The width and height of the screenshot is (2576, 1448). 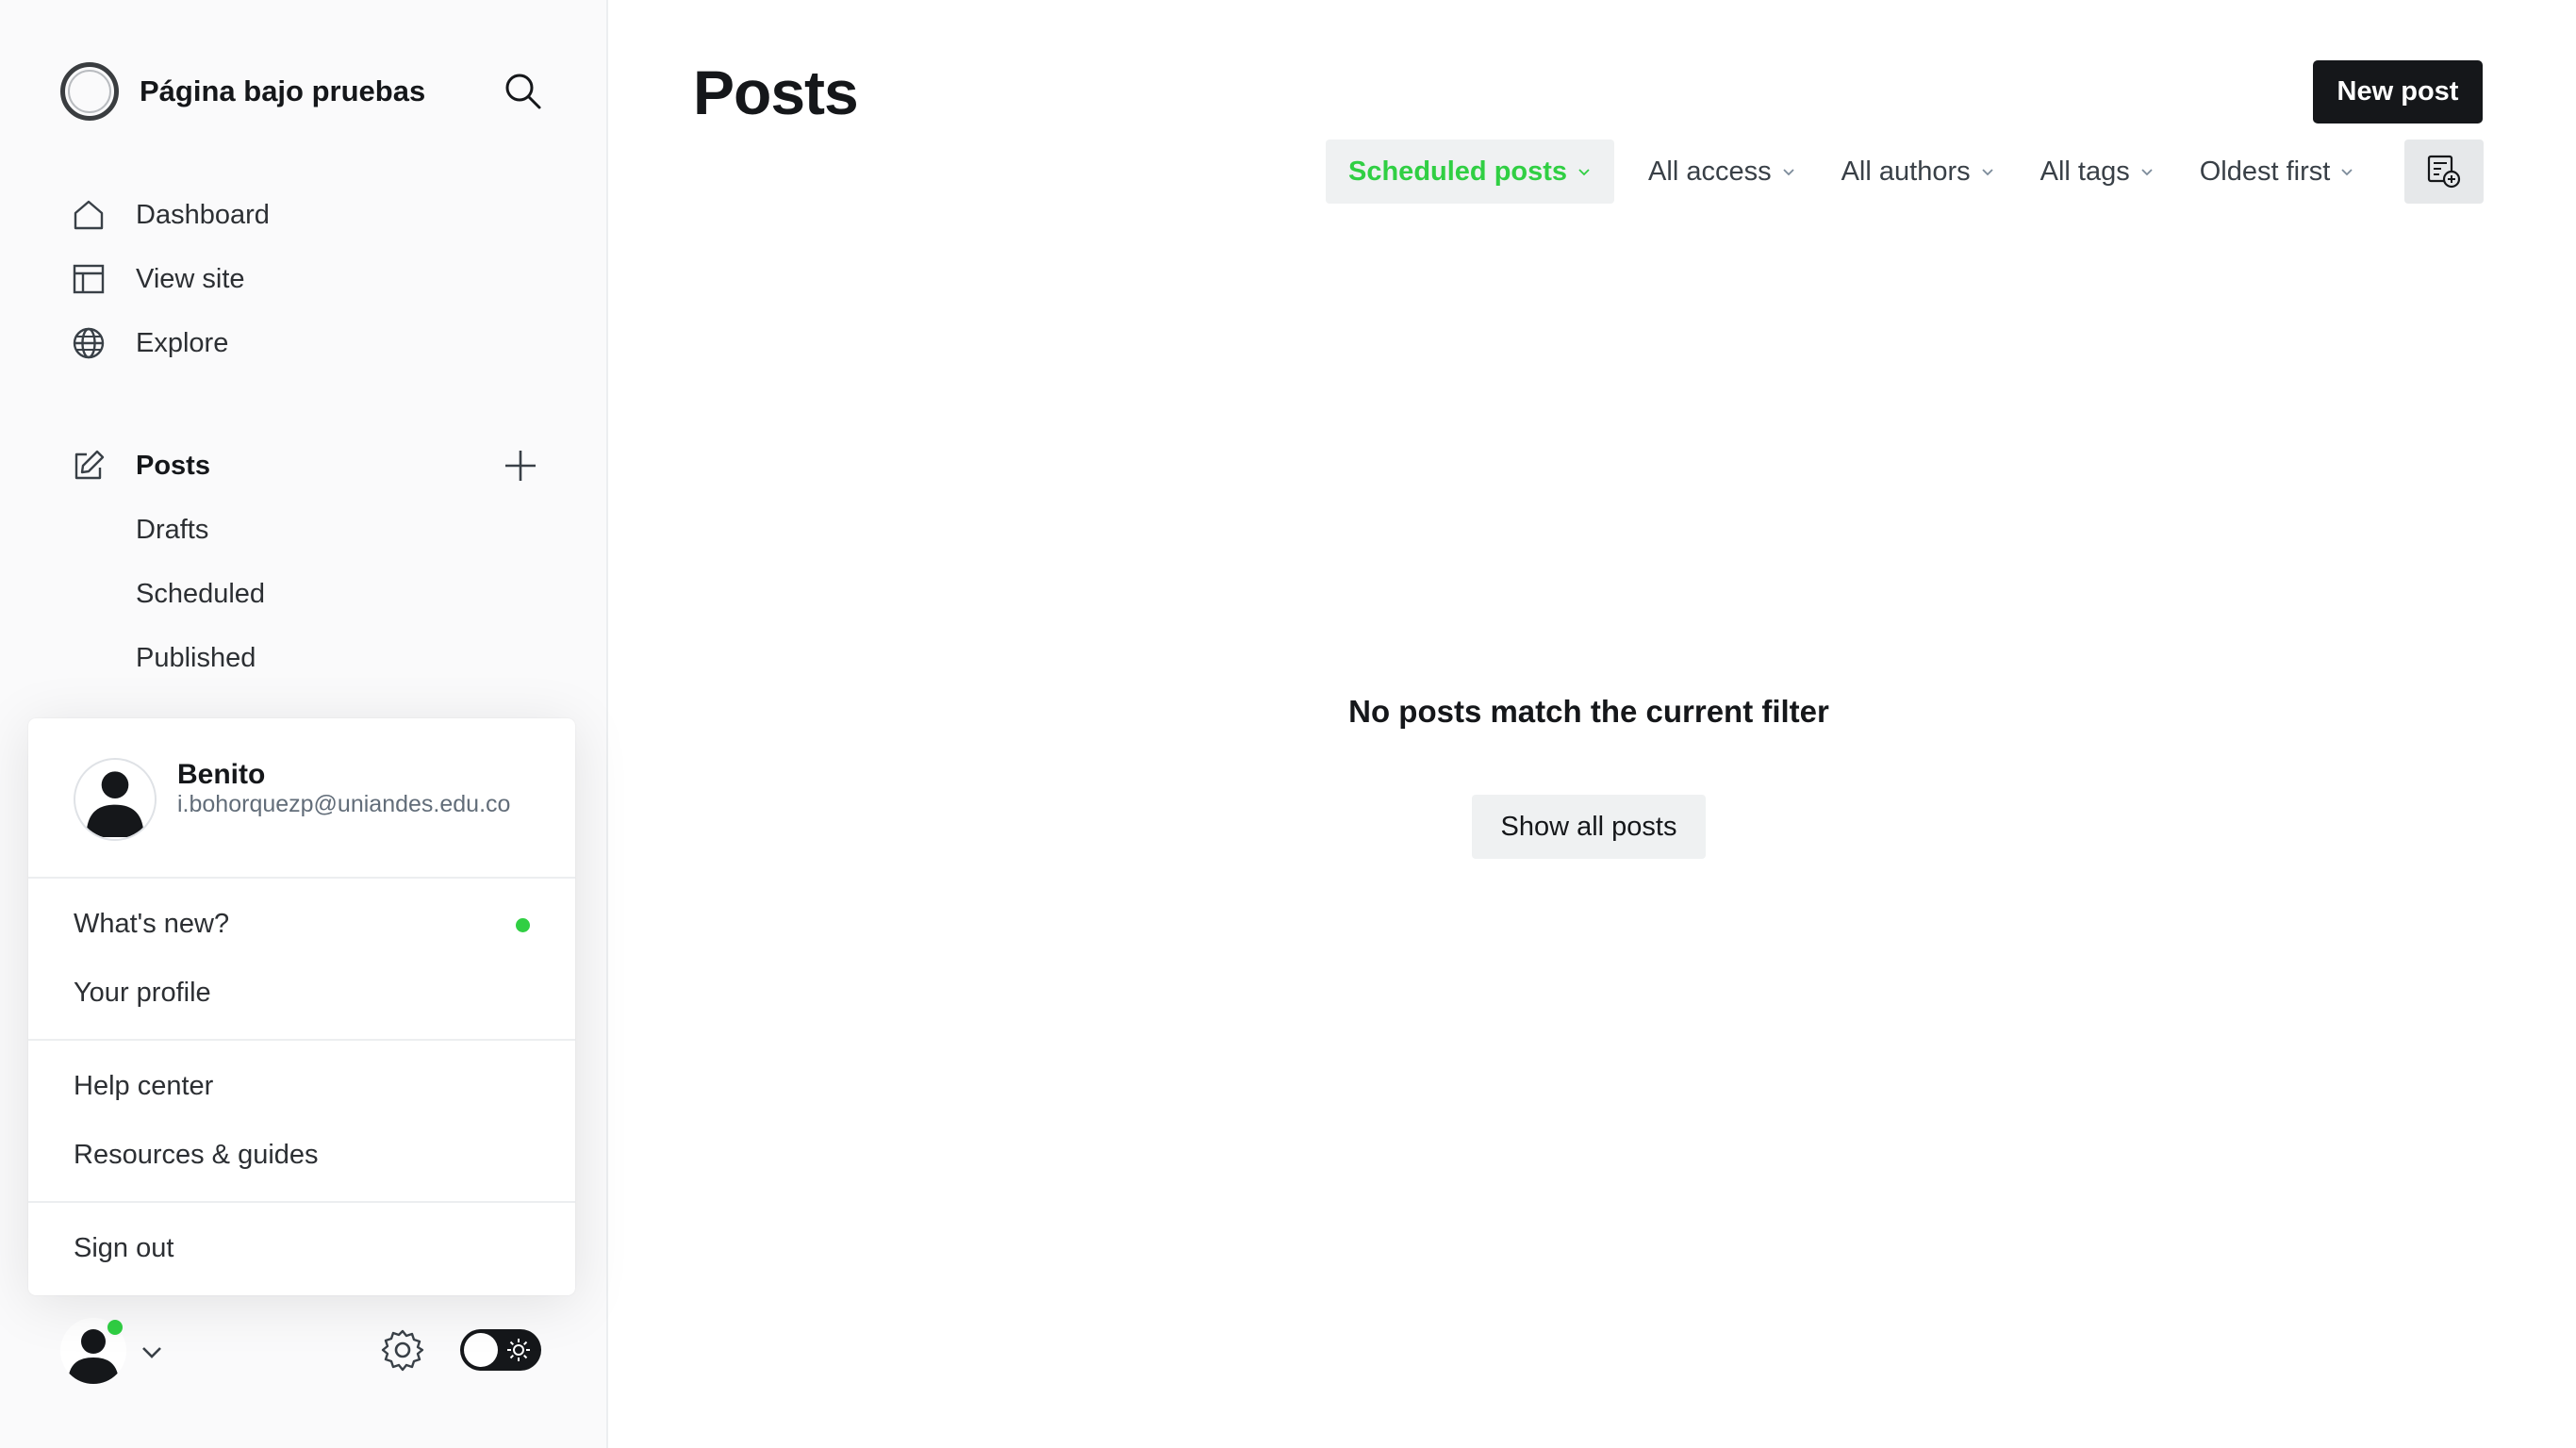 I want to click on filter-post-type: Scheduled posts, so click(x=1470, y=172).